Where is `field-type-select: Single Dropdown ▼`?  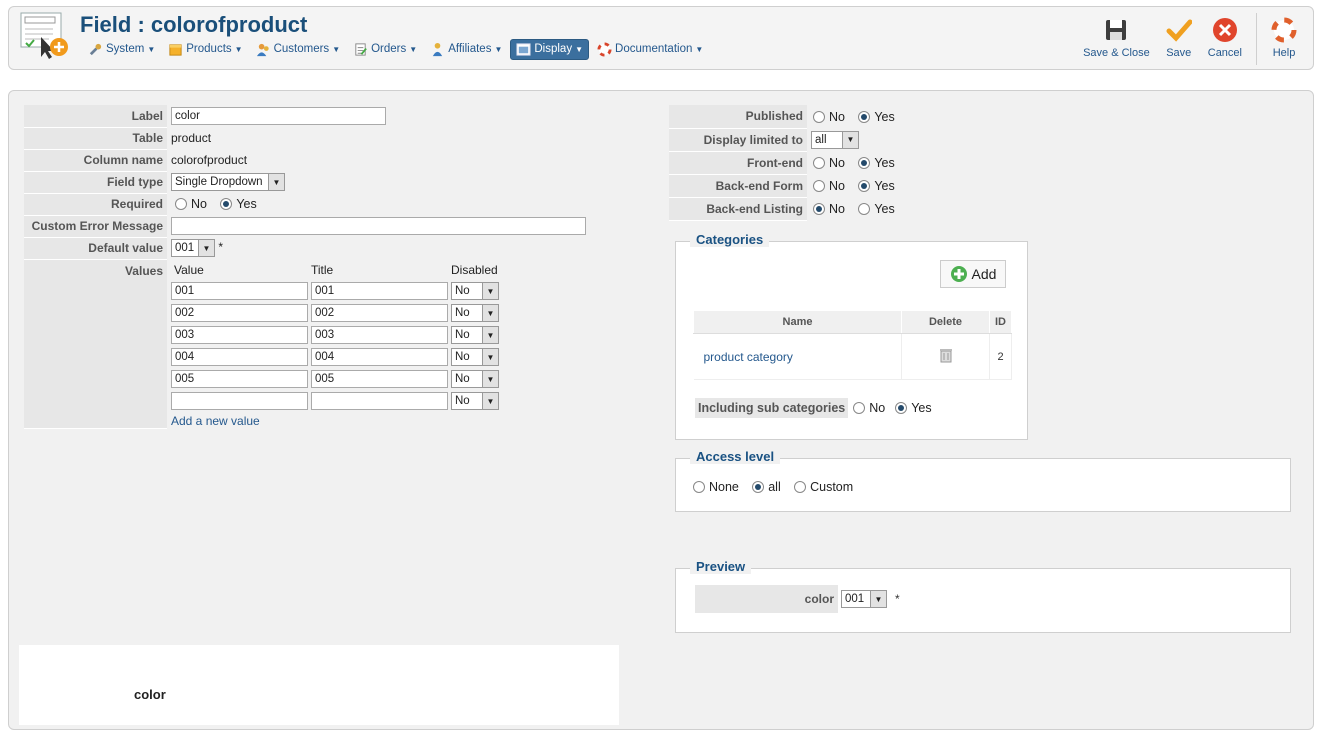
field-type-select: Single Dropdown ▼ is located at coordinates (228, 182).